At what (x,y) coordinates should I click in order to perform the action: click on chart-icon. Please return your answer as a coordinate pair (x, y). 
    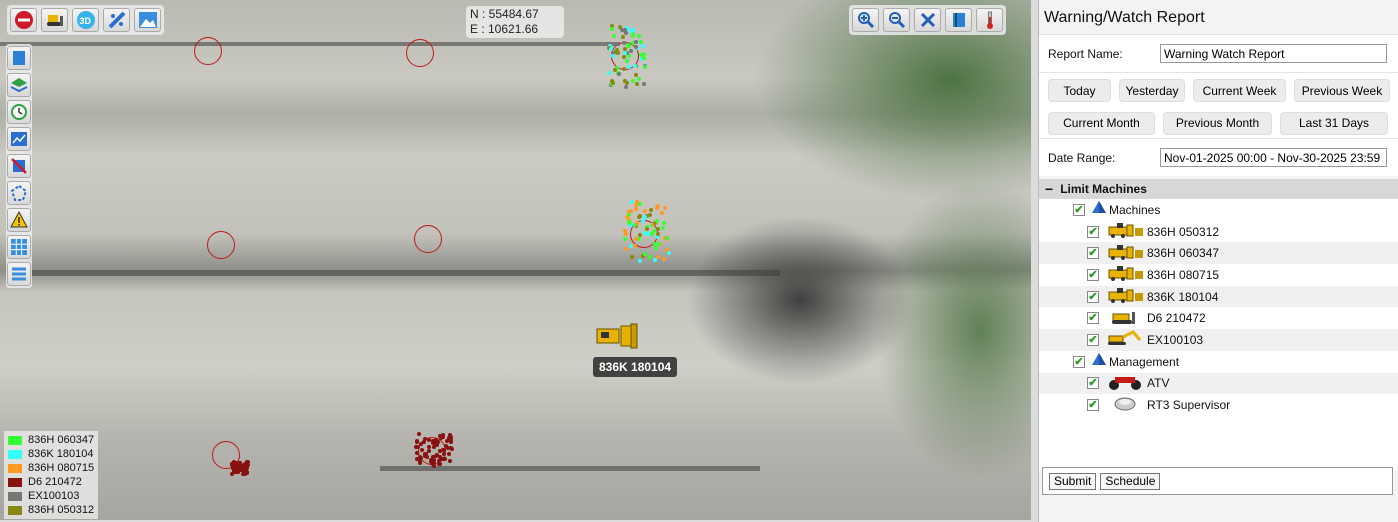
    Looking at the image, I should click on (19, 139).